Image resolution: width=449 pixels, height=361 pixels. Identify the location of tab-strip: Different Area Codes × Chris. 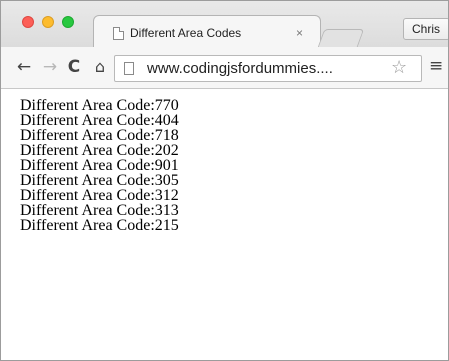
(224, 24).